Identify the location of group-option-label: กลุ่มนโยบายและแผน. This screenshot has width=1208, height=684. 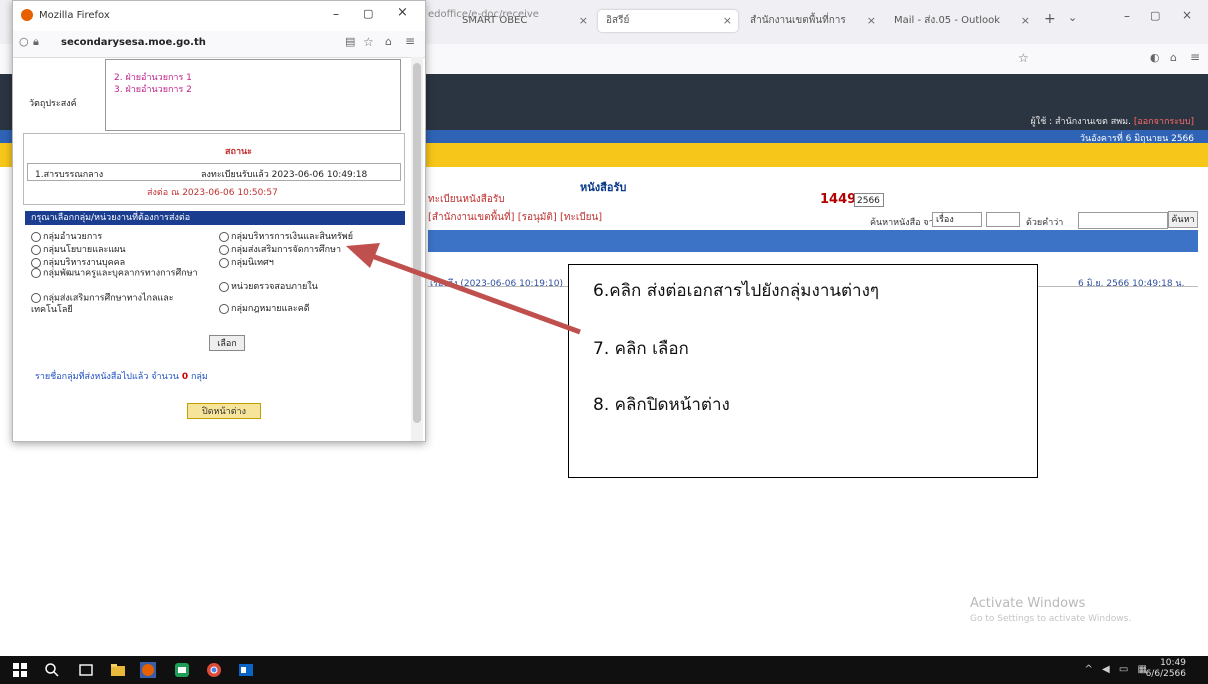
(84, 250).